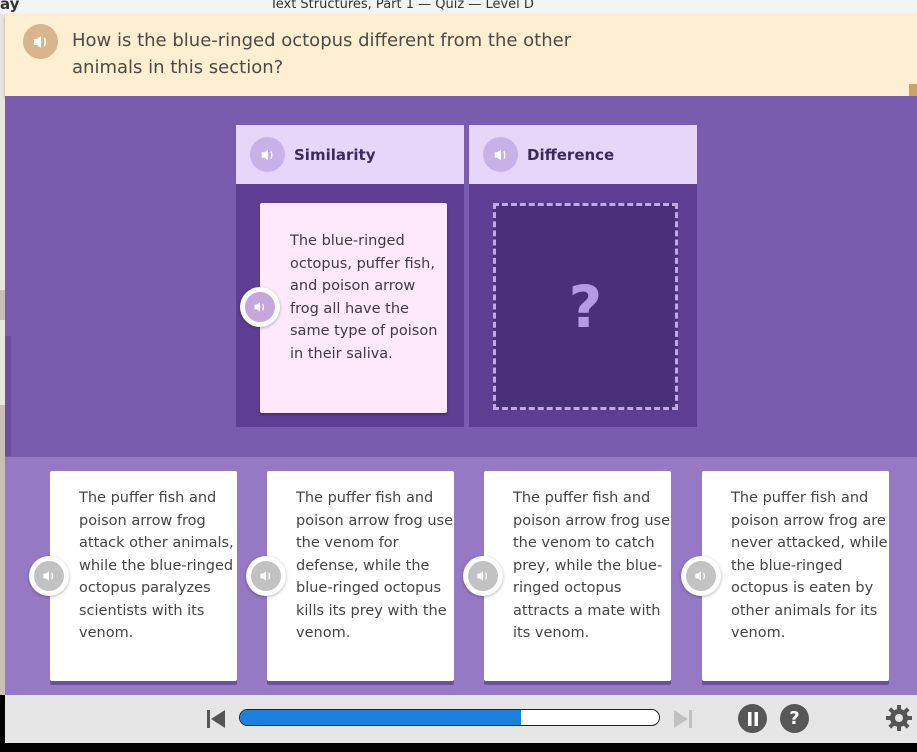 This screenshot has width=917, height=752. I want to click on skip-forward-icon, so click(683, 719).